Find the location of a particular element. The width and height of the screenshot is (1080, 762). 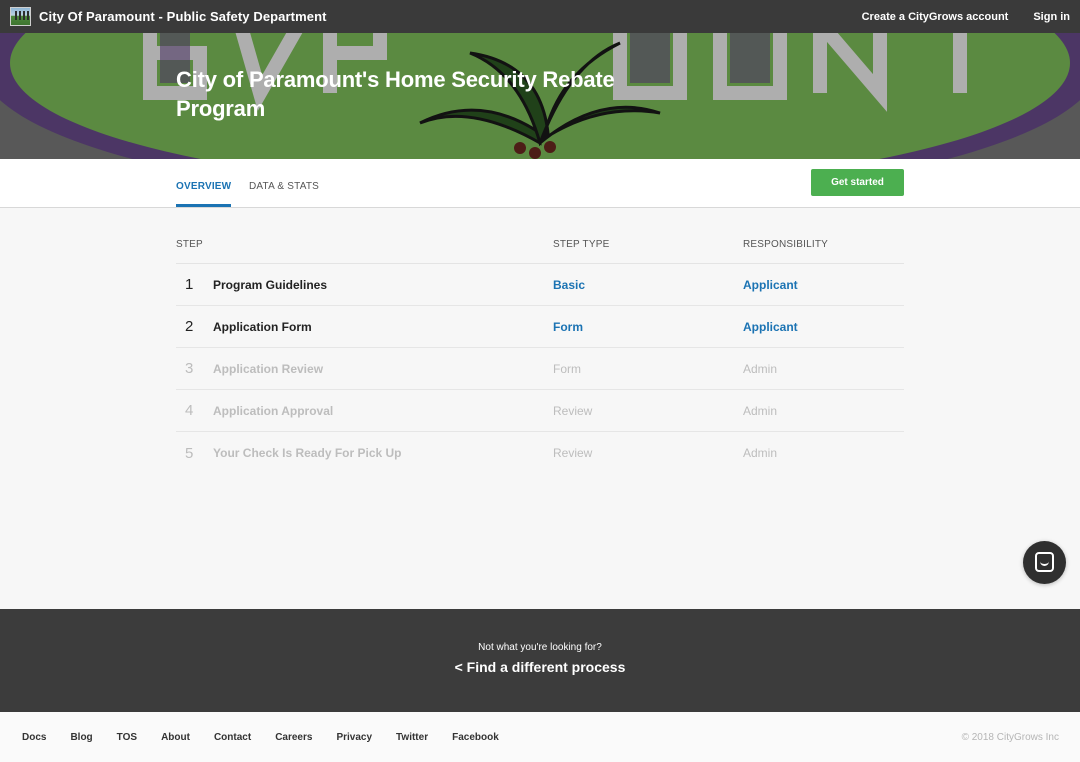

column-header-step: STEP is located at coordinates (189, 244).